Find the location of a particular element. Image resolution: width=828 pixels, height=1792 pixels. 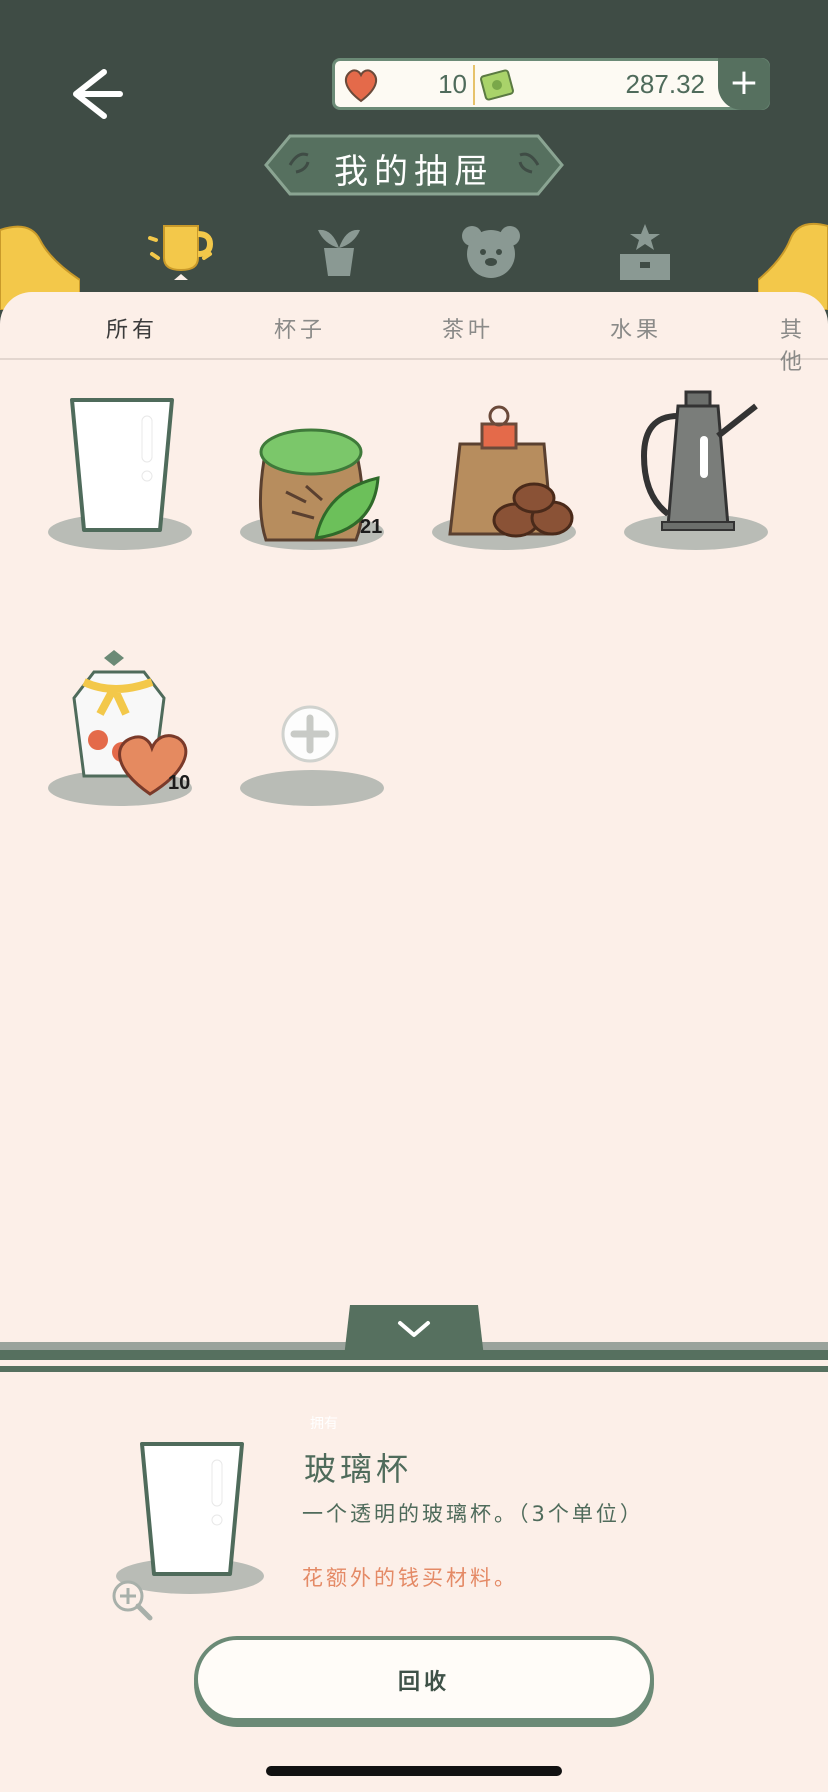

item-count: 21 is located at coordinates (371, 527).